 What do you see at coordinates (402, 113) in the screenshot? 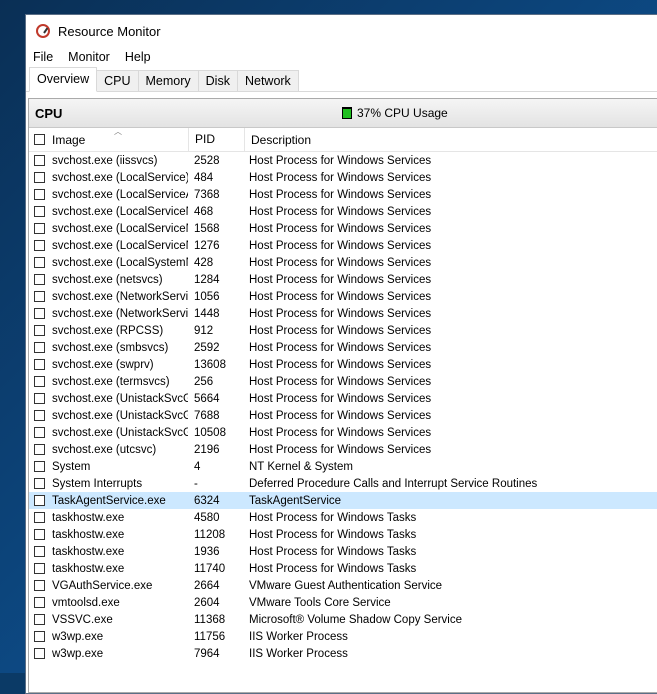
I see `cpu-usage-text: 37% CPU Usage` at bounding box center [402, 113].